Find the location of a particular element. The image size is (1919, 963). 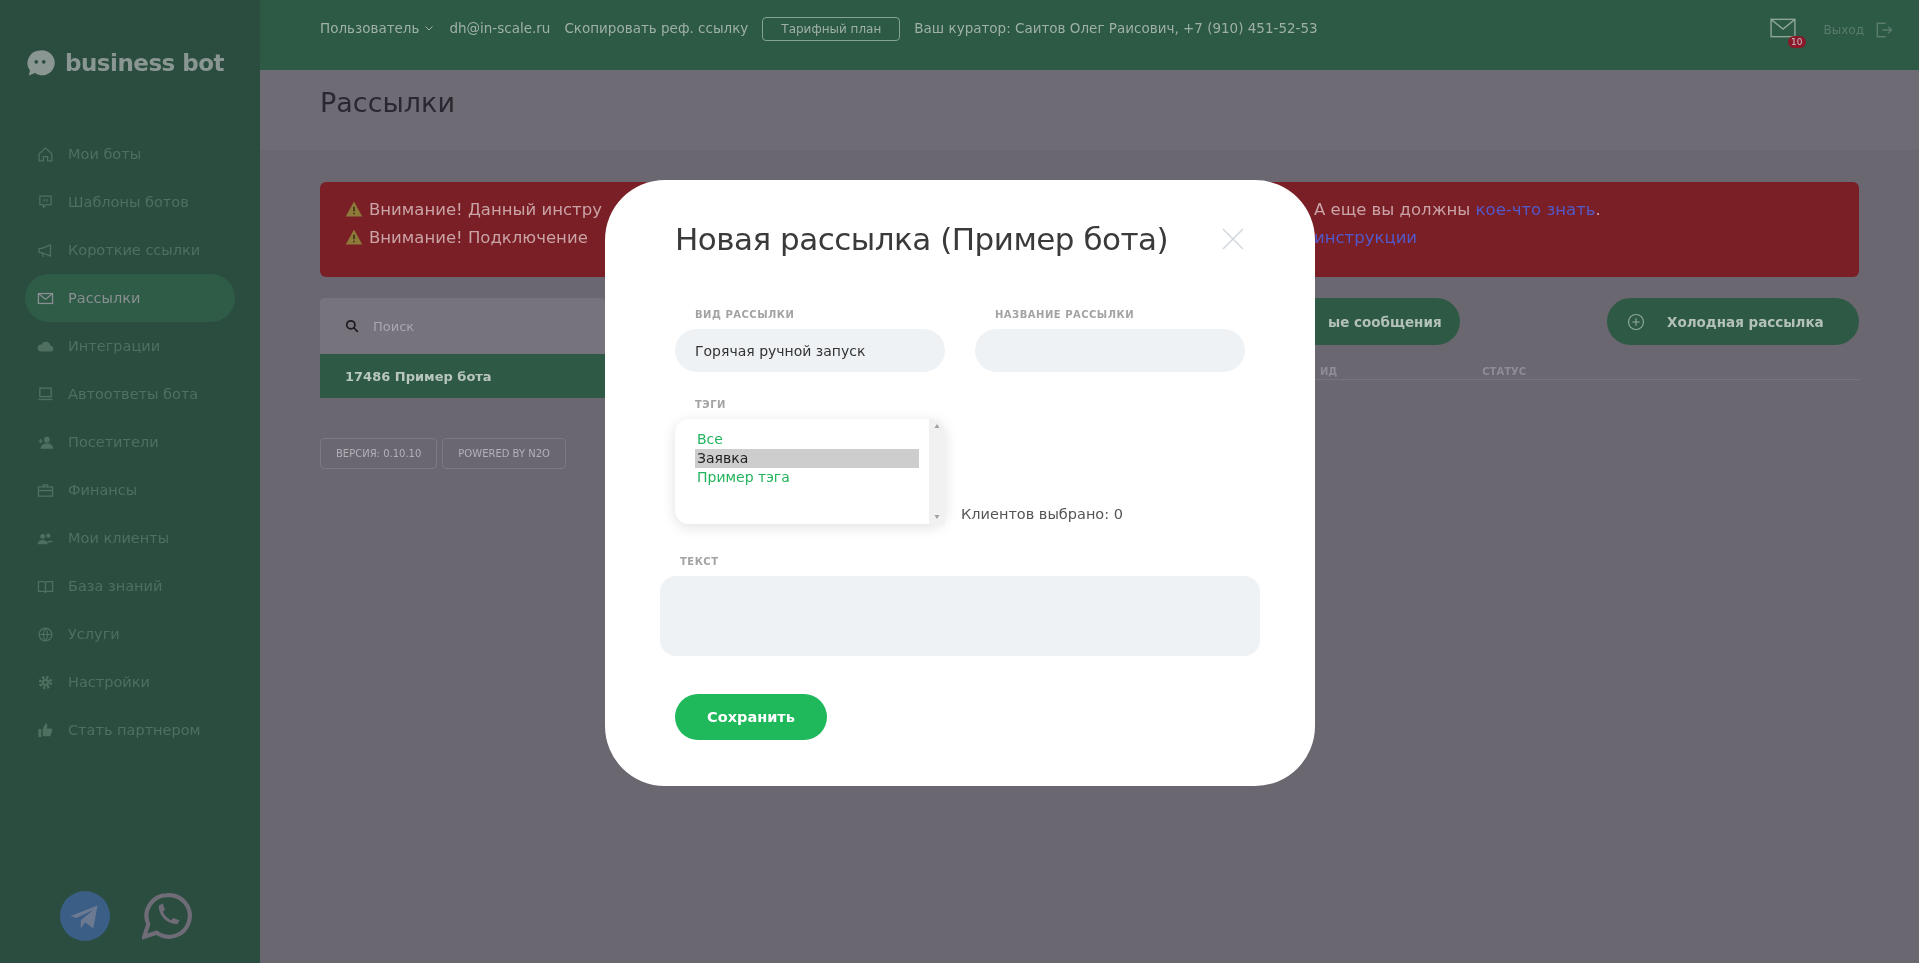

bot-list-item: 17486 Пример бота is located at coordinates (462, 376).